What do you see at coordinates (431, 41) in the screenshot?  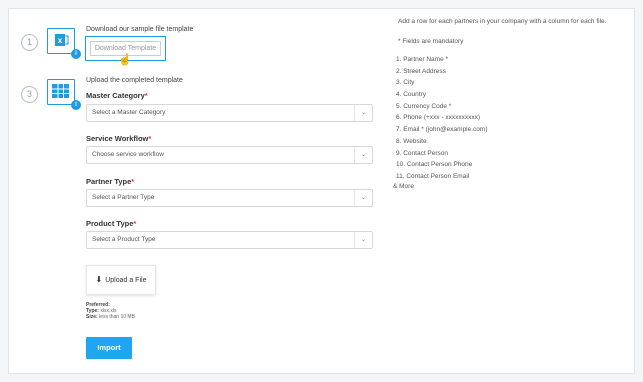 I see `mandatory-note: * Fields are mandatory` at bounding box center [431, 41].